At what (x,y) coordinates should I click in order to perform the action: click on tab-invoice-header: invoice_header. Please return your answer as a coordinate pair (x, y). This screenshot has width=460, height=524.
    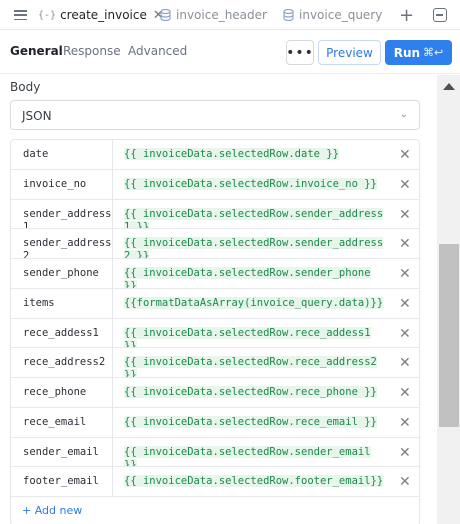
    Looking at the image, I should click on (213, 15).